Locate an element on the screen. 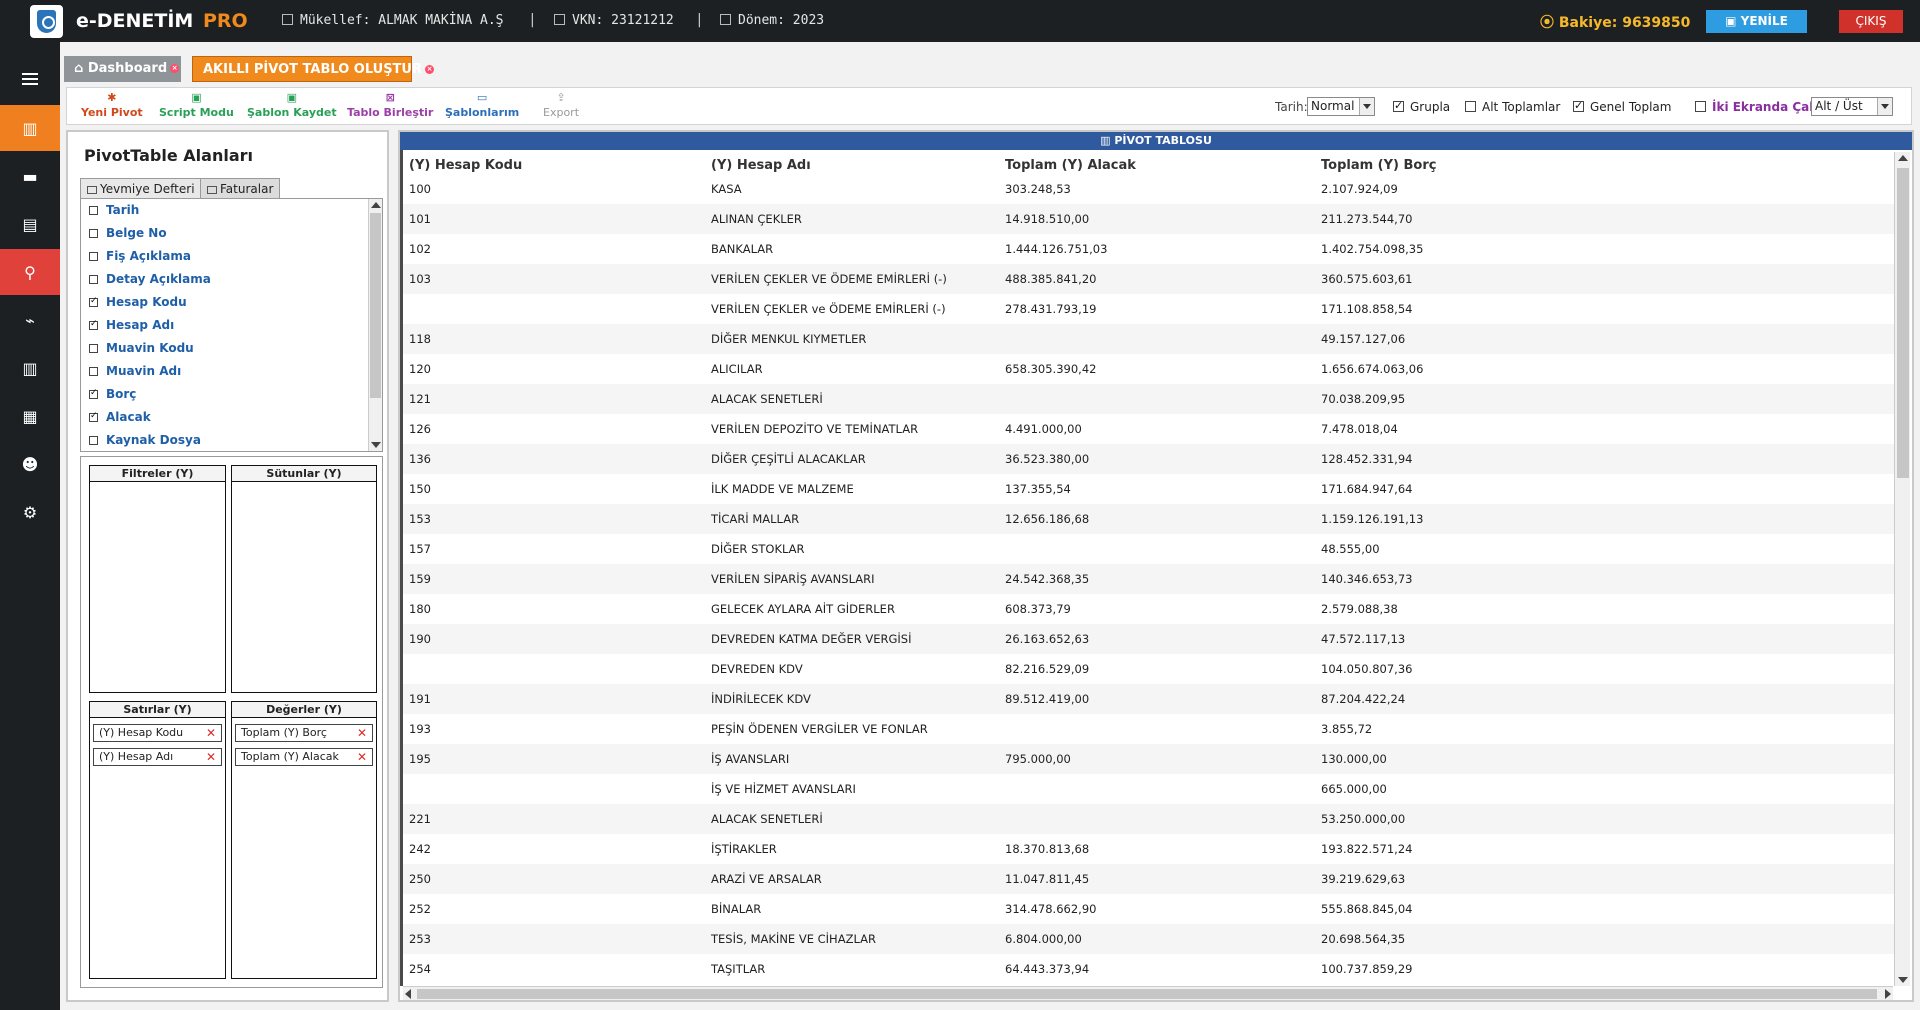 The height and width of the screenshot is (1010, 1920). column-header: Toplam (Y) Alacak is located at coordinates (1070, 165).